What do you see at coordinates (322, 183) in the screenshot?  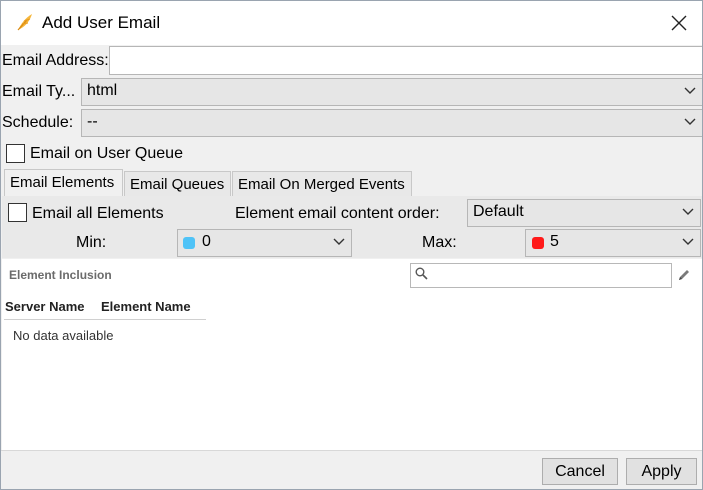 I see `tab-email-on-merged-events: Email On Merged Events` at bounding box center [322, 183].